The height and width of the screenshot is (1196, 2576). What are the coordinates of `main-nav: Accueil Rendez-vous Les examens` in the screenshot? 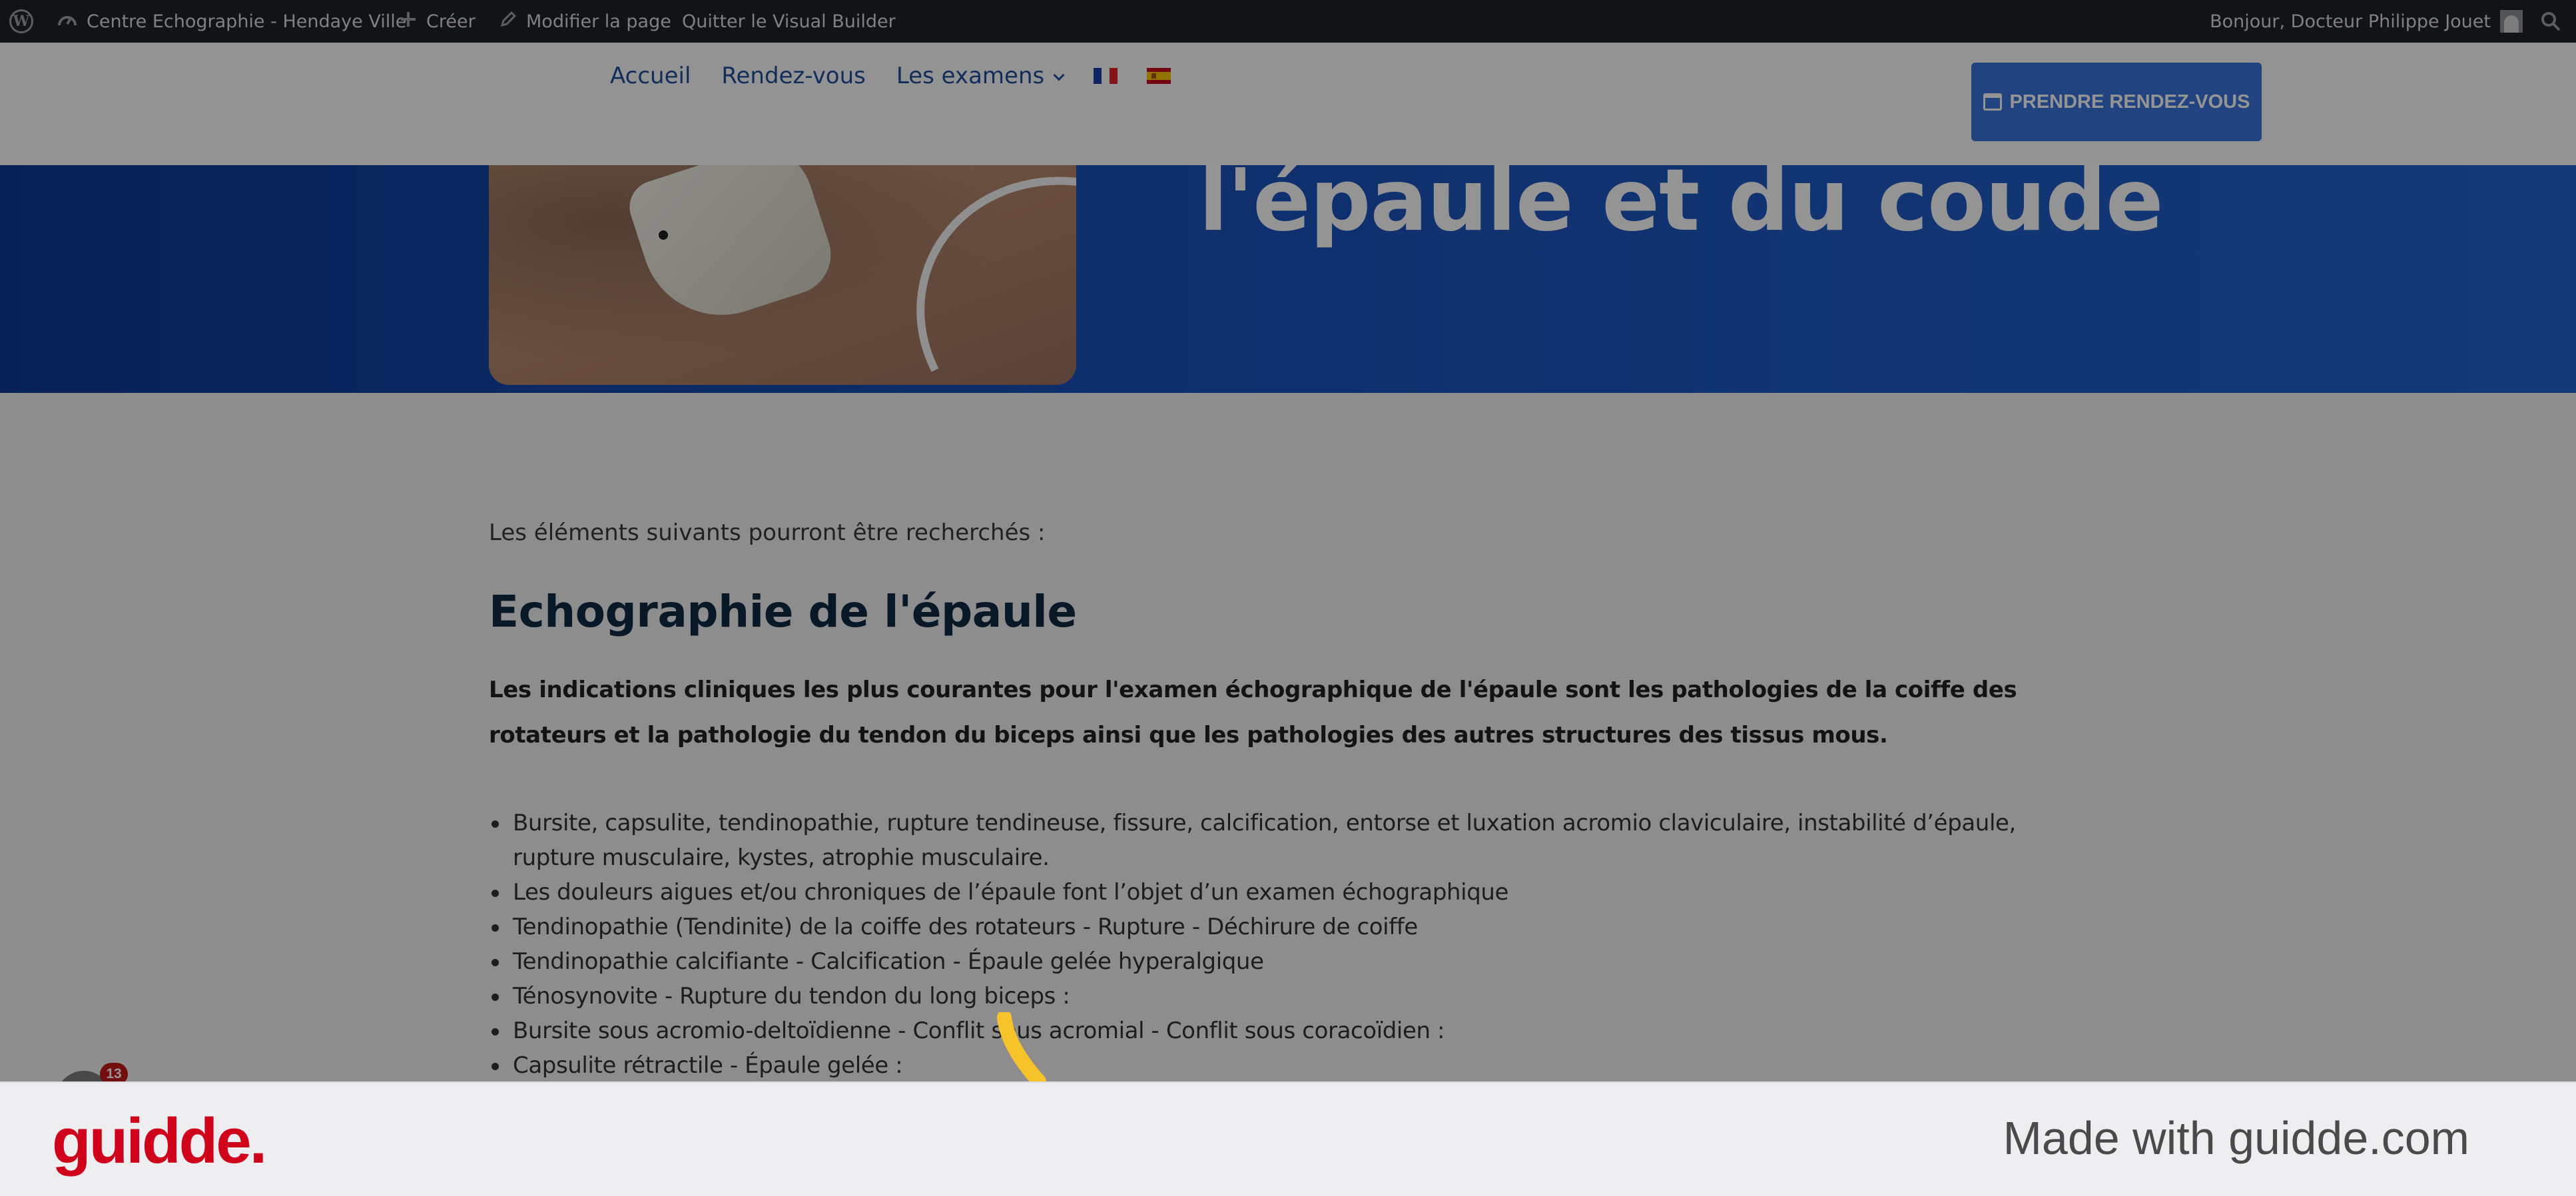 It's located at (905, 76).